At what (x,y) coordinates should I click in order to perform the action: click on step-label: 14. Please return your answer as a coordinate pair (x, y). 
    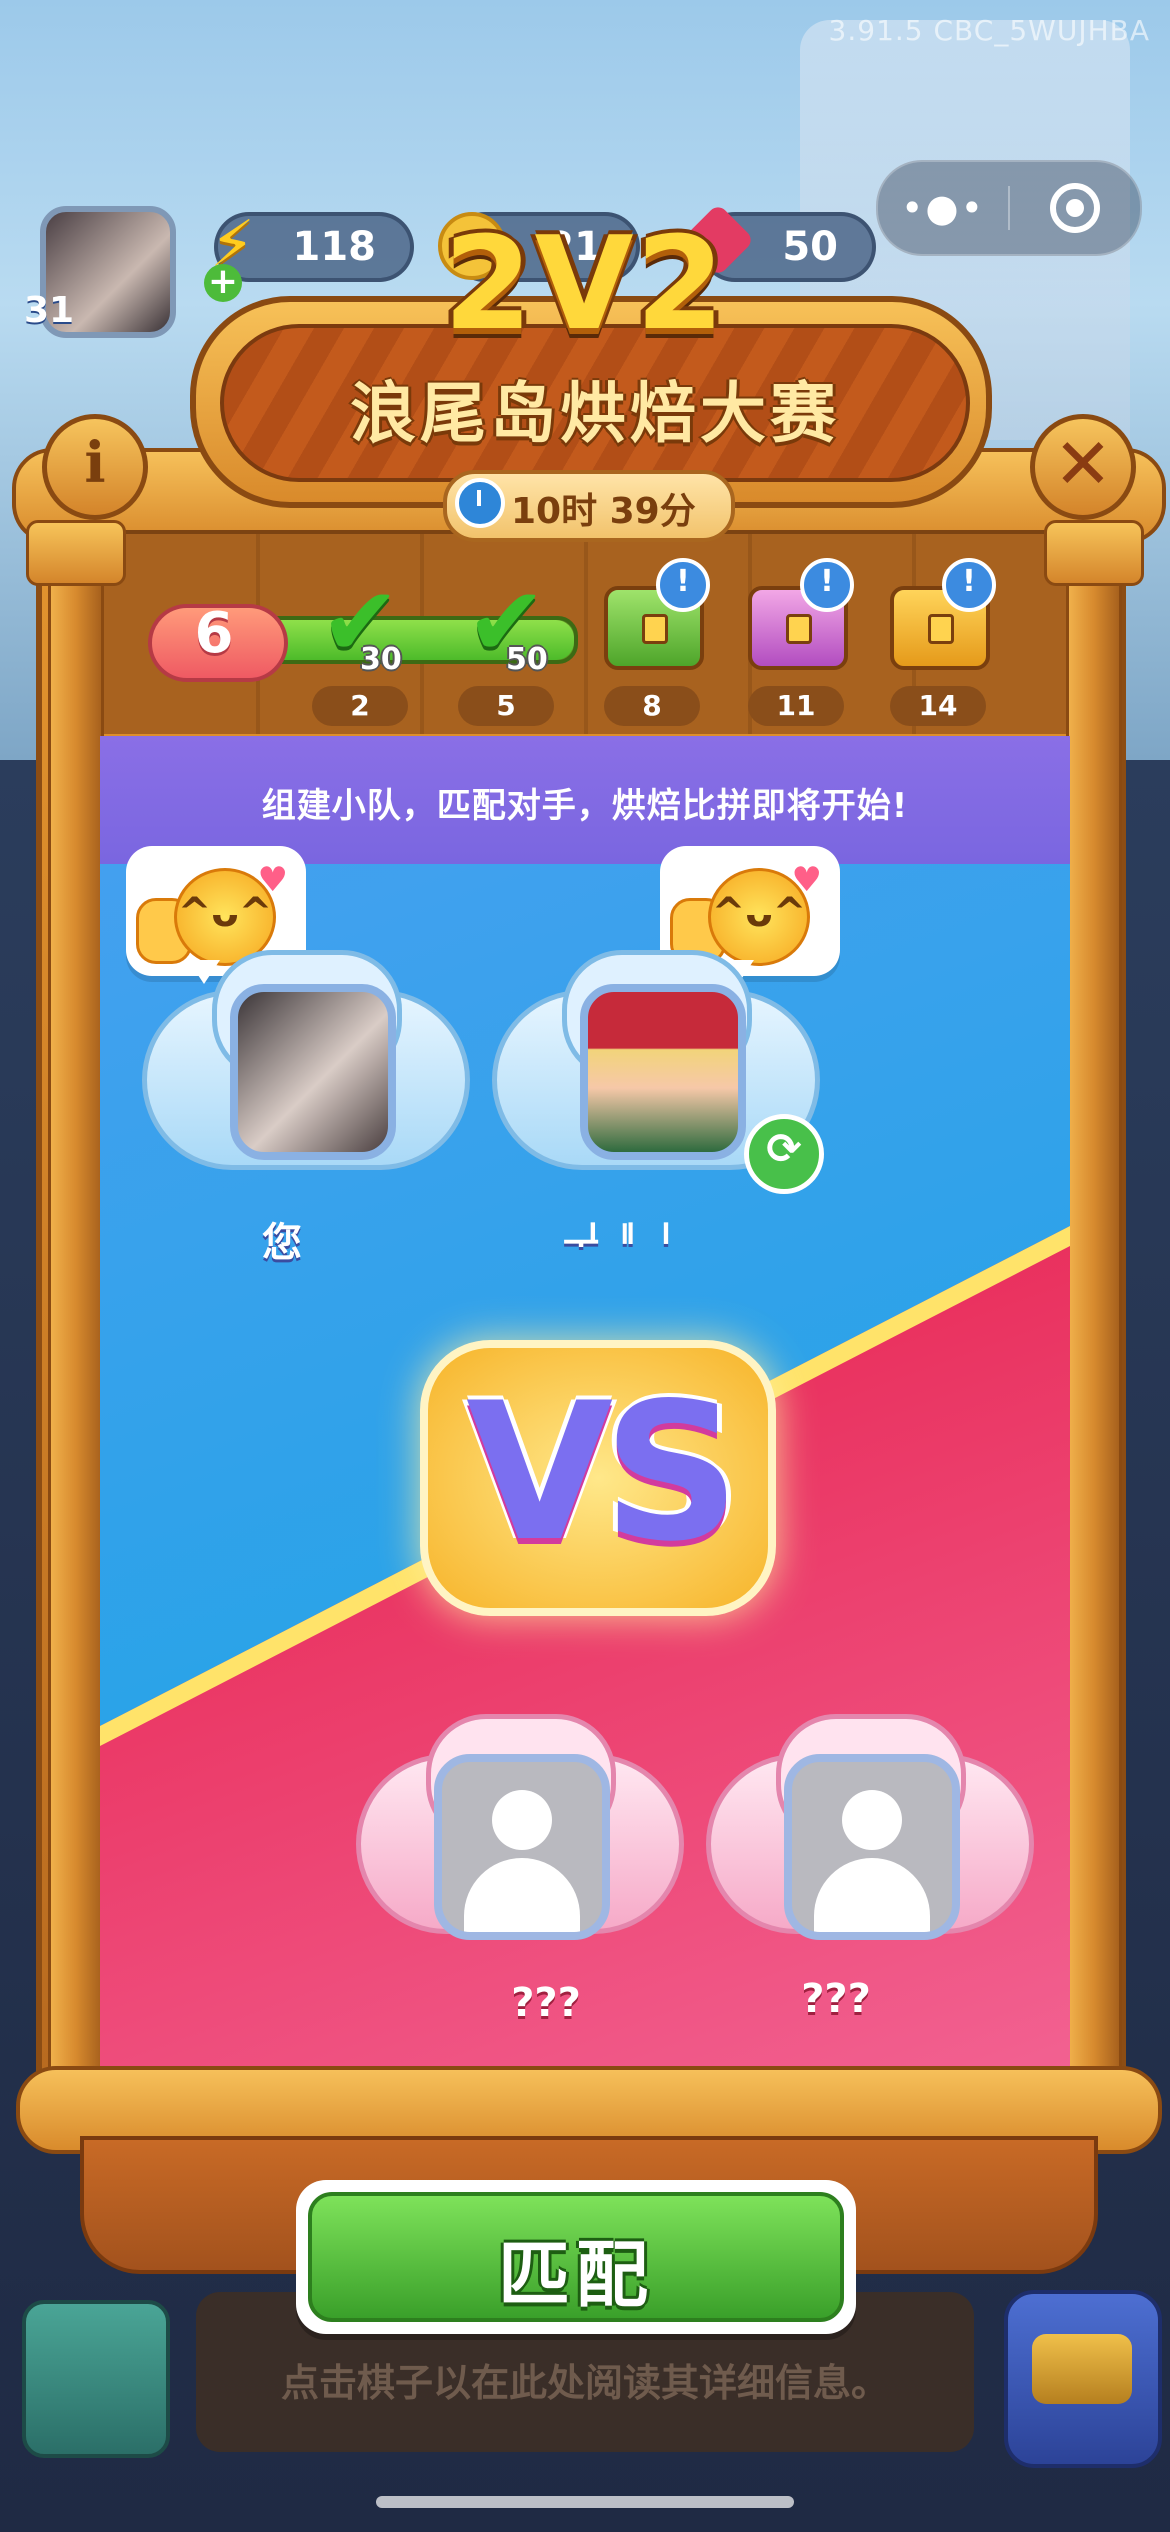
    Looking at the image, I should click on (938, 706).